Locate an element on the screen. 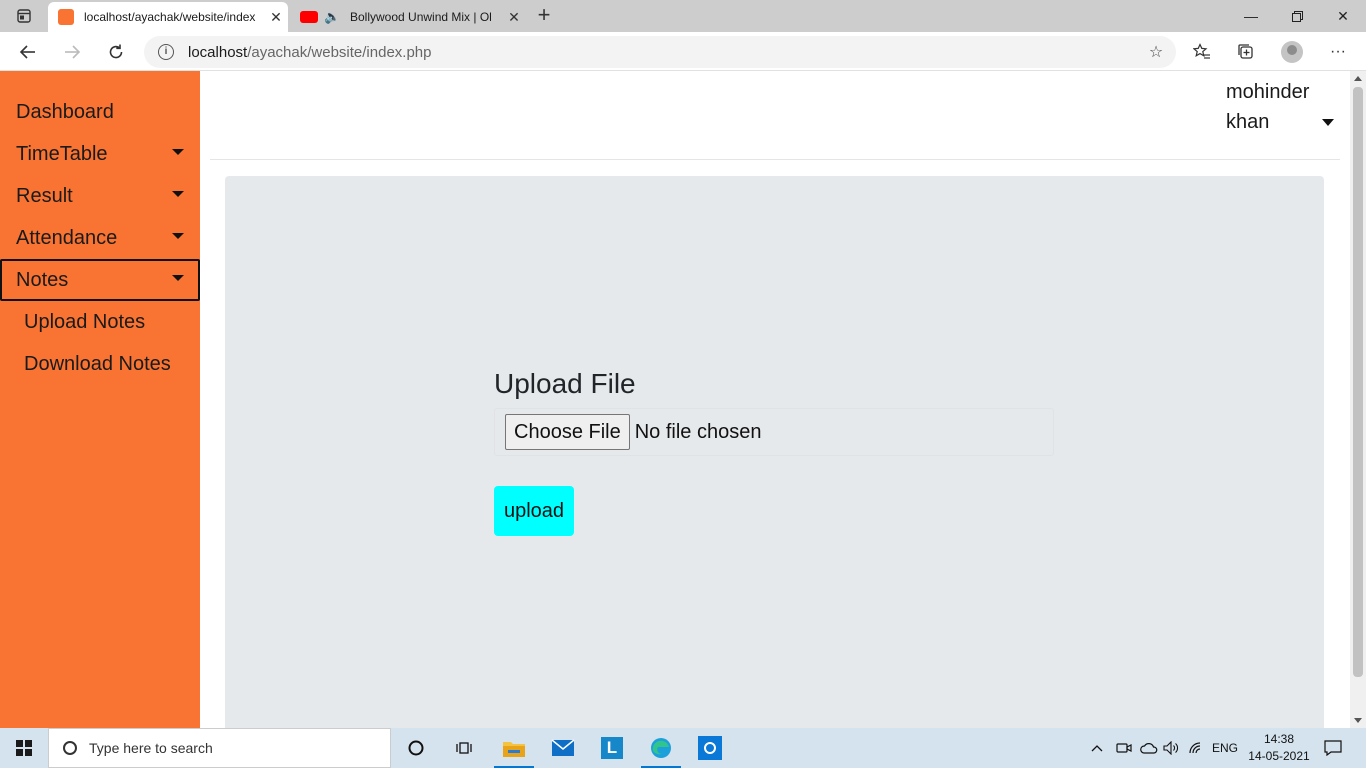 This screenshot has width=1366, height=768. scrollbar is located at coordinates (1358, 399).